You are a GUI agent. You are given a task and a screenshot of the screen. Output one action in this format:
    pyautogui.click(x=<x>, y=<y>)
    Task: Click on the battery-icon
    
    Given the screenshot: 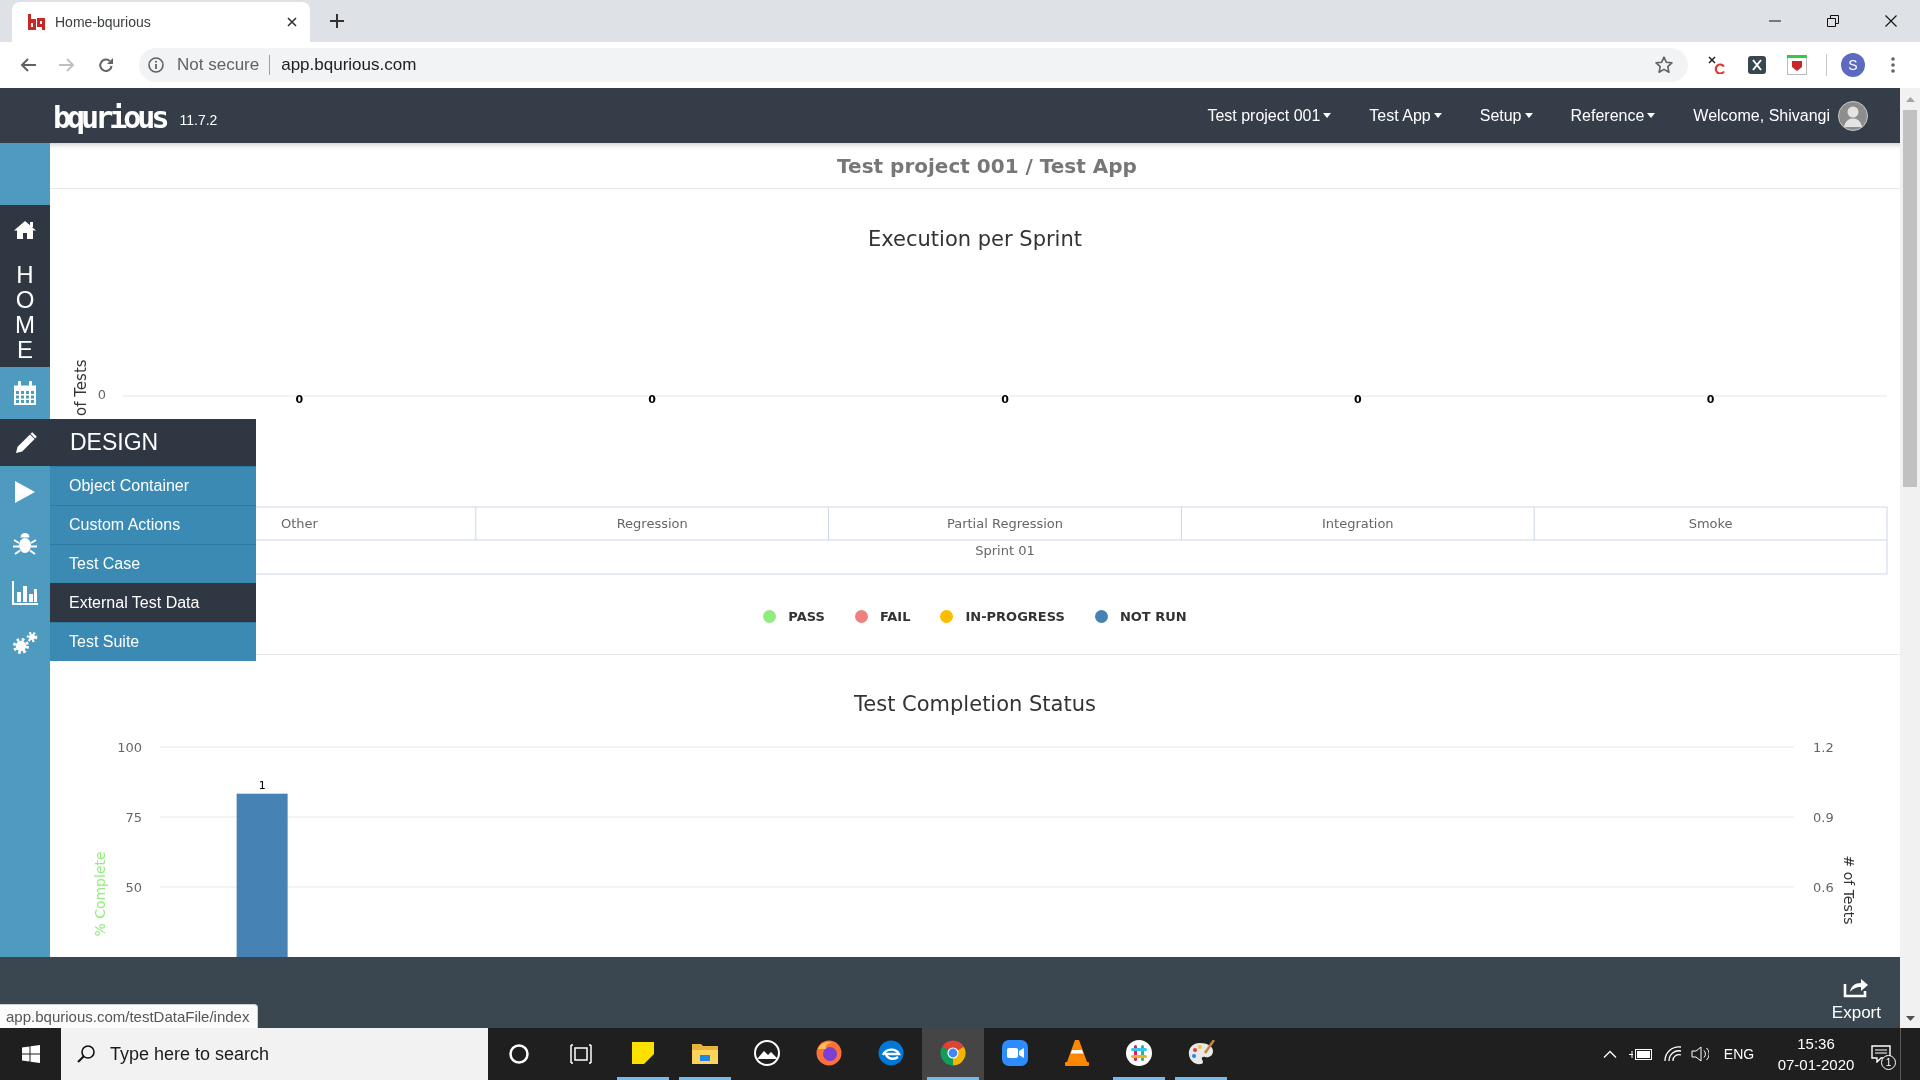 What is the action you would take?
    pyautogui.click(x=1641, y=1054)
    